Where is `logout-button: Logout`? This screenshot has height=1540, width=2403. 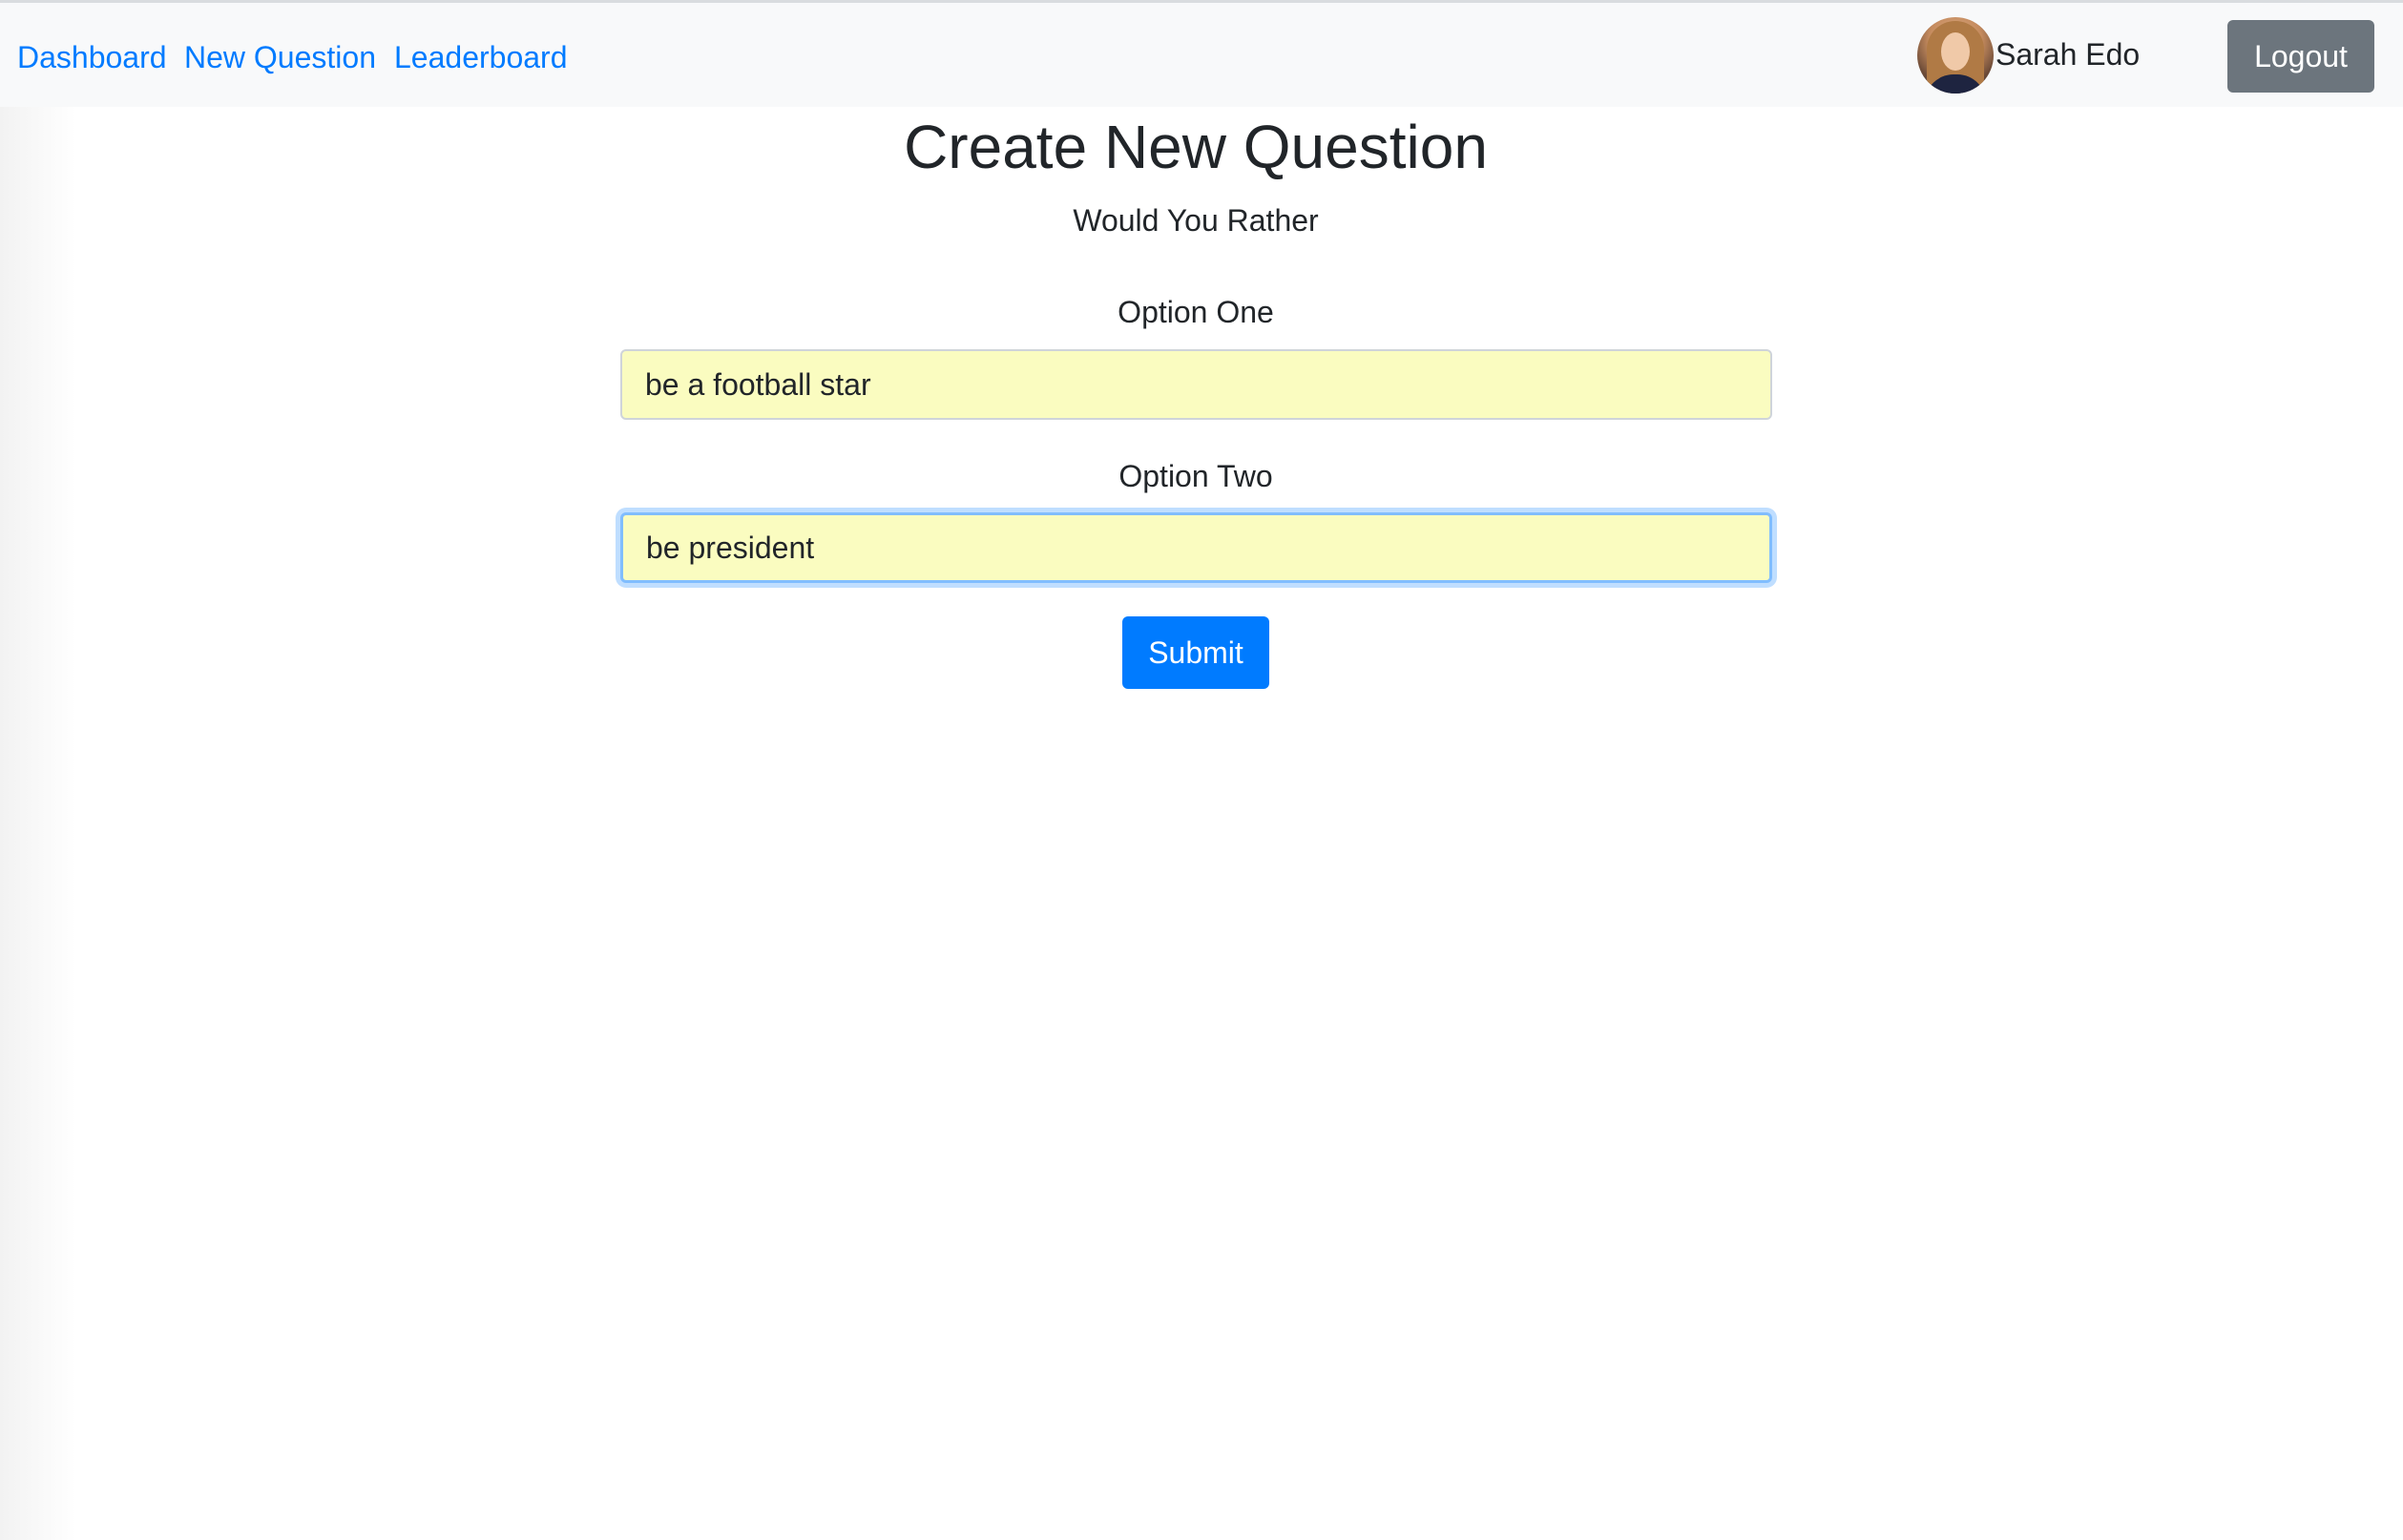
logout-button: Logout is located at coordinates (2301, 57).